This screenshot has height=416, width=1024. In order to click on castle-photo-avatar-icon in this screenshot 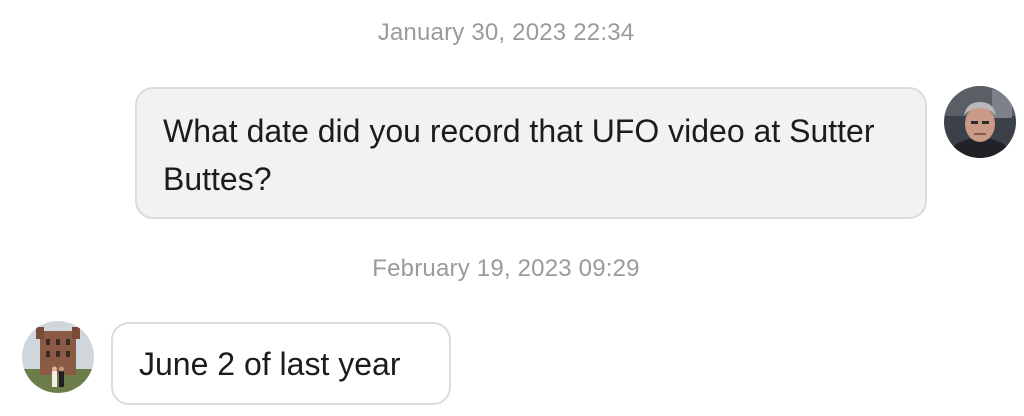, I will do `click(58, 357)`.